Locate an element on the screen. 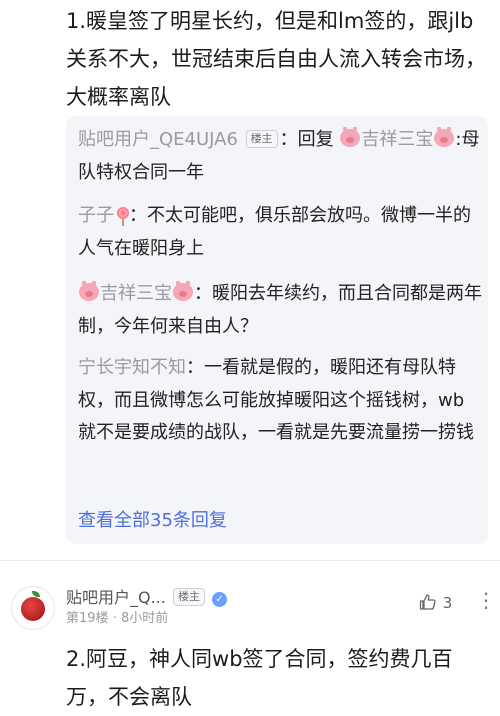  like-button: 3 is located at coordinates (435, 602).